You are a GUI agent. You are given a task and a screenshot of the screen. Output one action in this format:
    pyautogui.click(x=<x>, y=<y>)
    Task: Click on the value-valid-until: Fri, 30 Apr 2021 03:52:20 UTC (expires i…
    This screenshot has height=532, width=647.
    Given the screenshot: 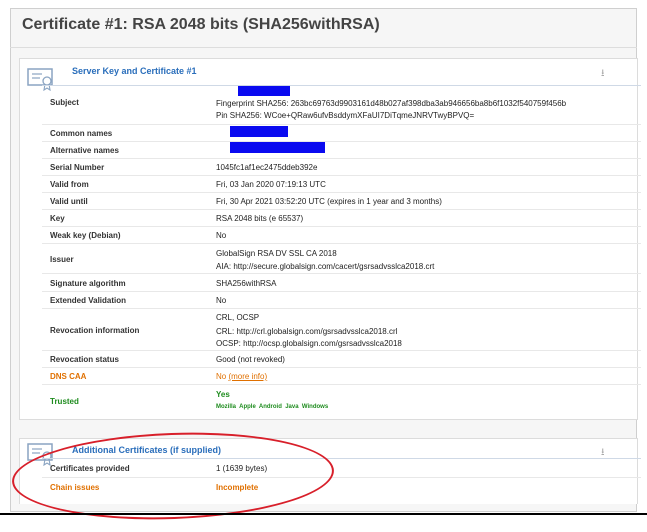 What is the action you would take?
    pyautogui.click(x=329, y=201)
    